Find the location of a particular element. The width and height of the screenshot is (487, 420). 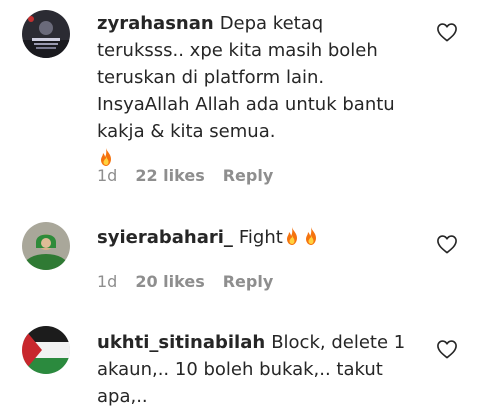

comment-body: syierabahari_ Fight is located at coordinates (253, 237).